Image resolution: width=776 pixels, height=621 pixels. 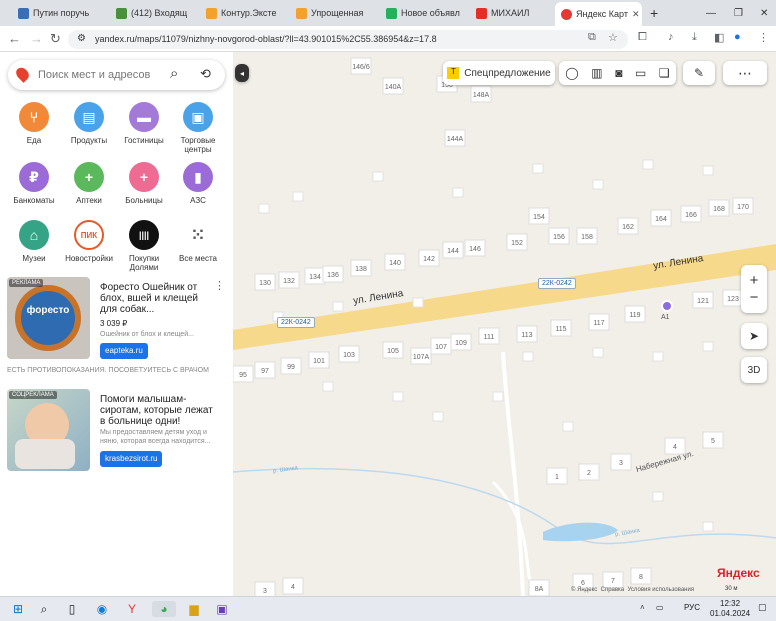 I want to click on house-number: 2, so click(x=589, y=473).